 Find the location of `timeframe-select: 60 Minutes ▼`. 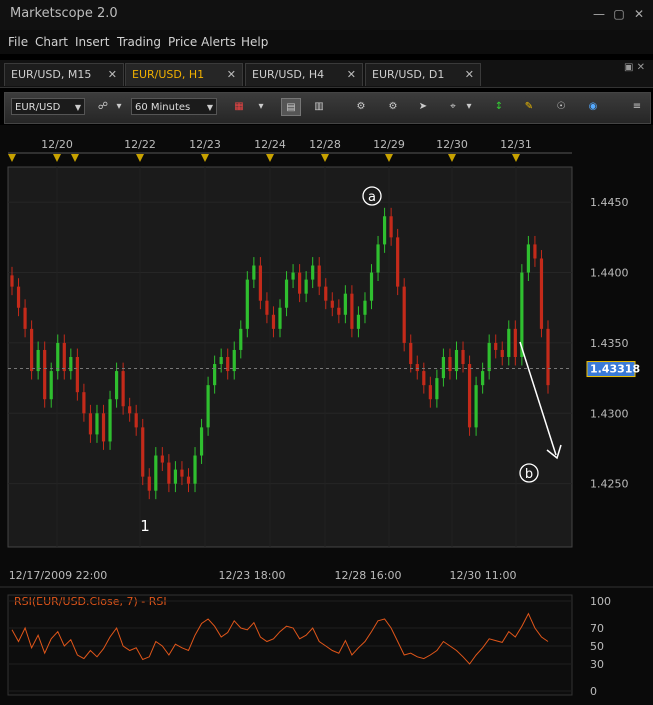

timeframe-select: 60 Minutes ▼ is located at coordinates (174, 106).